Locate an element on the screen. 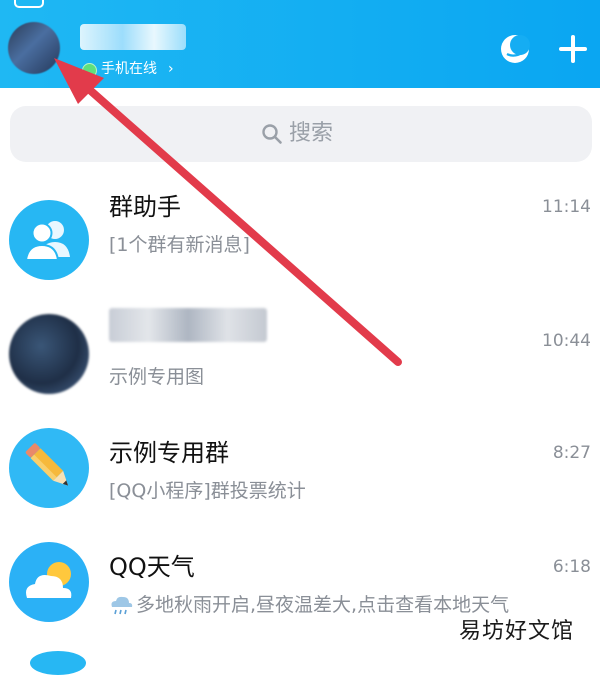 The width and height of the screenshot is (600, 675). search-bar: 搜索 is located at coordinates (301, 134).